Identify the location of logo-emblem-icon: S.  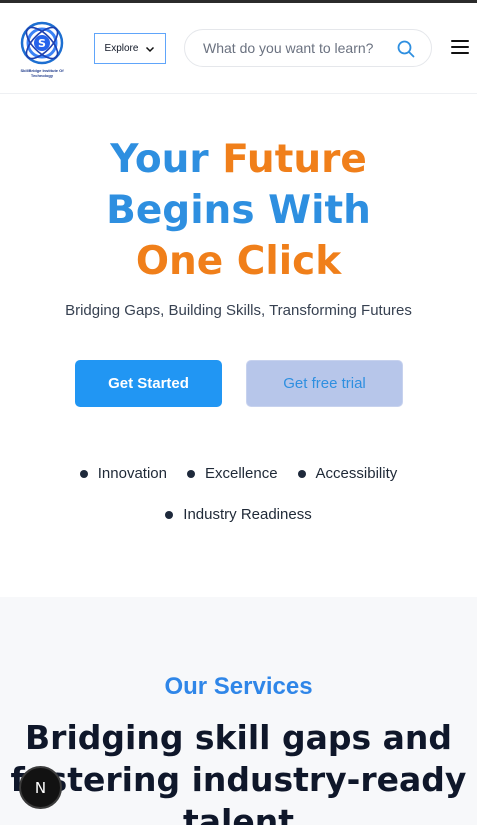
(42, 43).